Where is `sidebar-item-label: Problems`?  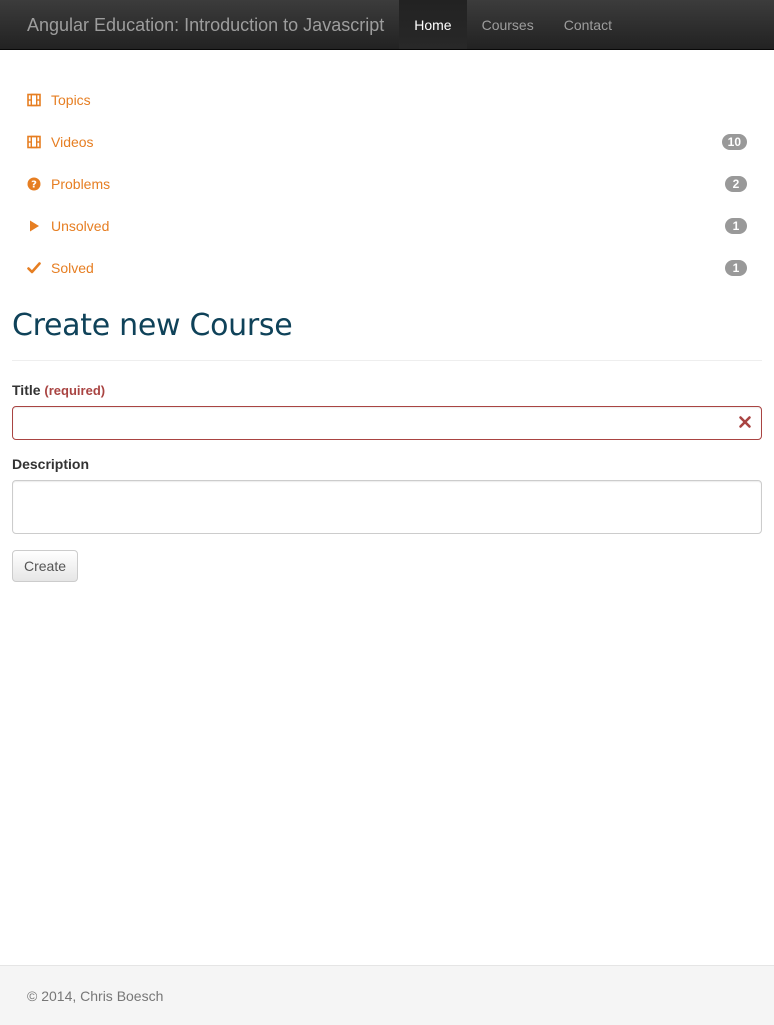
sidebar-item-label: Problems is located at coordinates (81, 184).